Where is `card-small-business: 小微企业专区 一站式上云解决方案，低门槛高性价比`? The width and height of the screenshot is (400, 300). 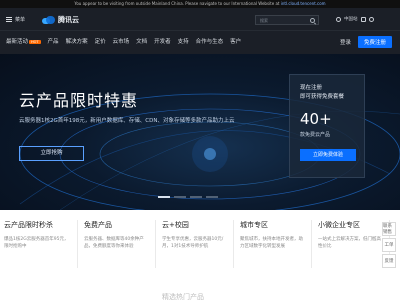
card-small-business: 小微企业专区 一站式上云解决方案，低门槛高性价比 is located at coordinates (351, 244).